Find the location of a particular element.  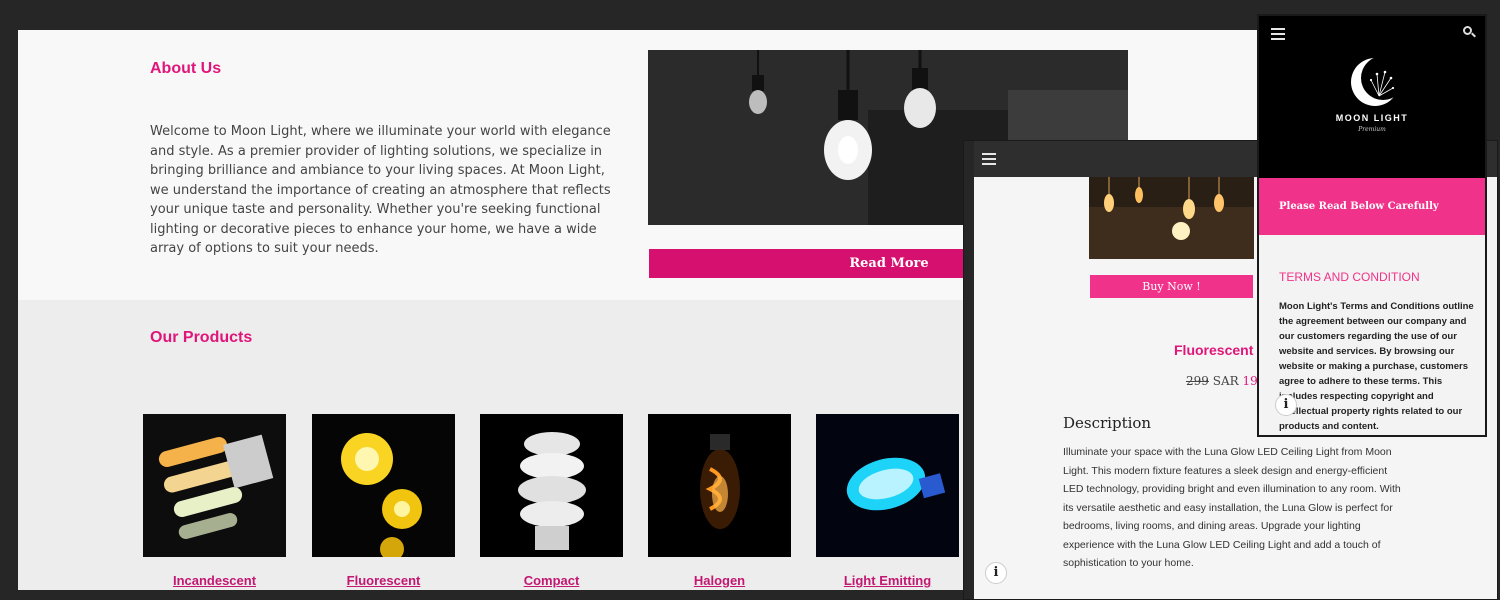

product-image-light-emitting is located at coordinates (887, 485).